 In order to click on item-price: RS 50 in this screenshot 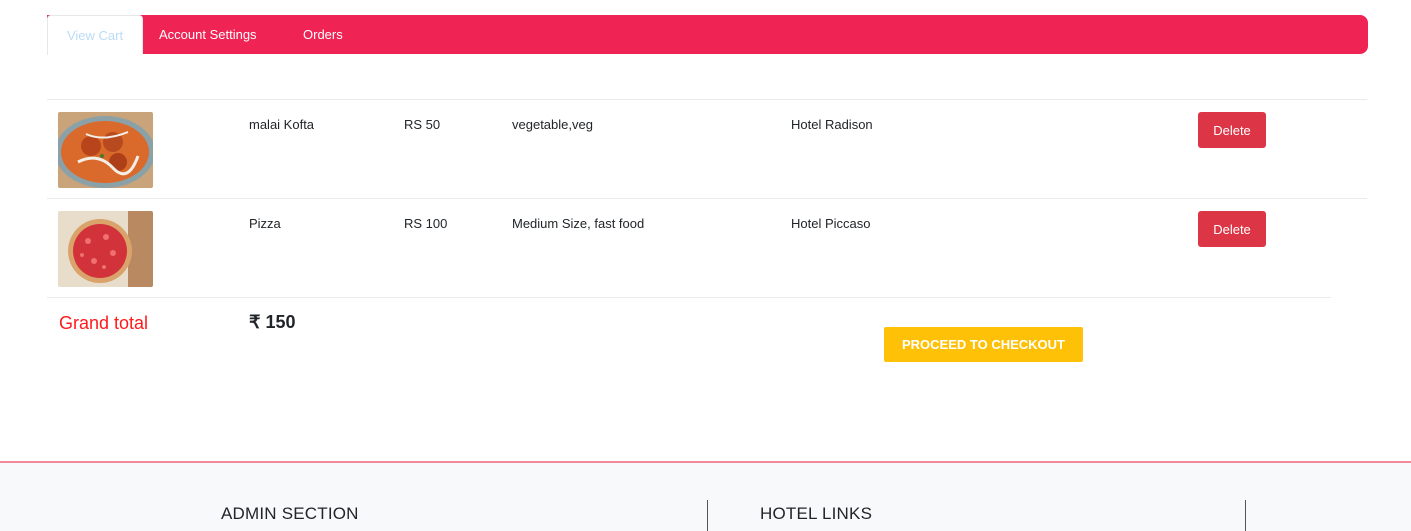, I will do `click(422, 124)`.